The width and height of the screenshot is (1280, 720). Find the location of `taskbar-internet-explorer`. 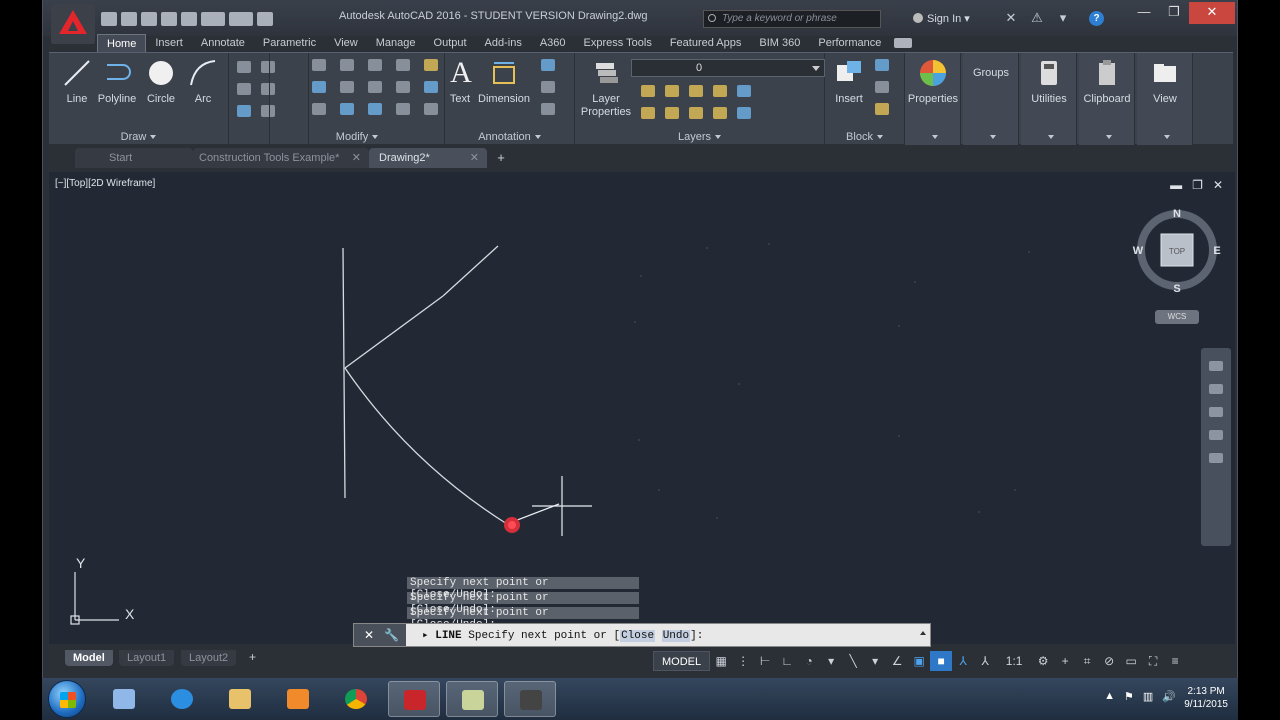

taskbar-internet-explorer is located at coordinates (182, 699).